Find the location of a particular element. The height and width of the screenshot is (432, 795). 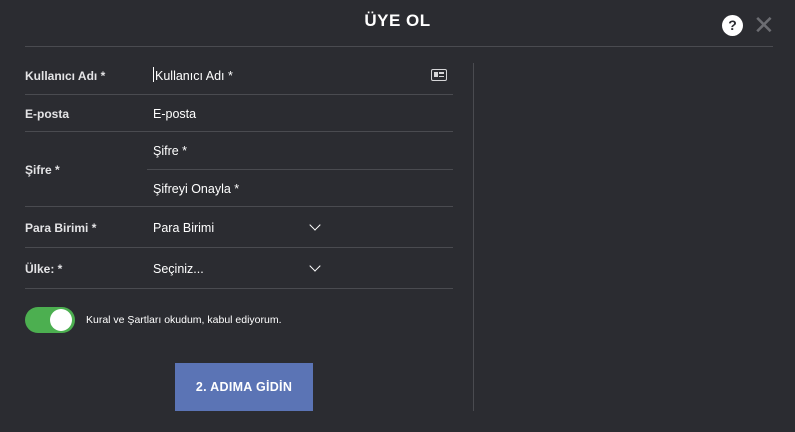

email-row: E-posta is located at coordinates (239, 113).